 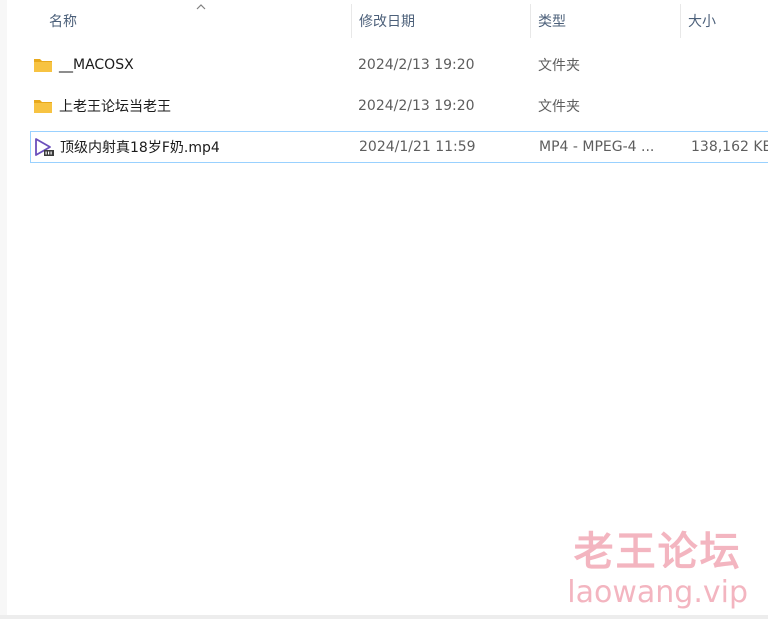 What do you see at coordinates (115, 107) in the screenshot?
I see `file-name-text: 上老王论坛当老王` at bounding box center [115, 107].